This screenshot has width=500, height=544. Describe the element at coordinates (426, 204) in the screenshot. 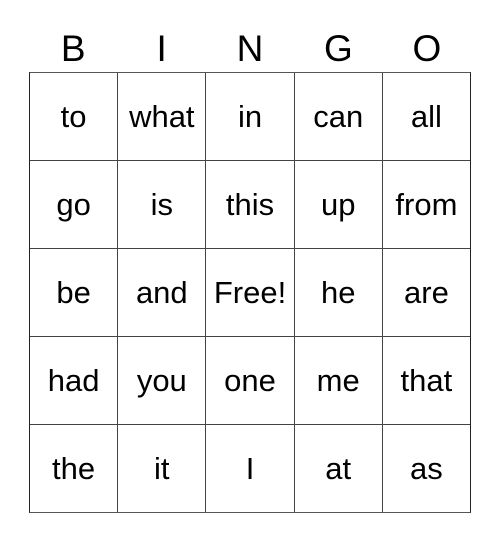

I see `bingo-cell: from` at that location.